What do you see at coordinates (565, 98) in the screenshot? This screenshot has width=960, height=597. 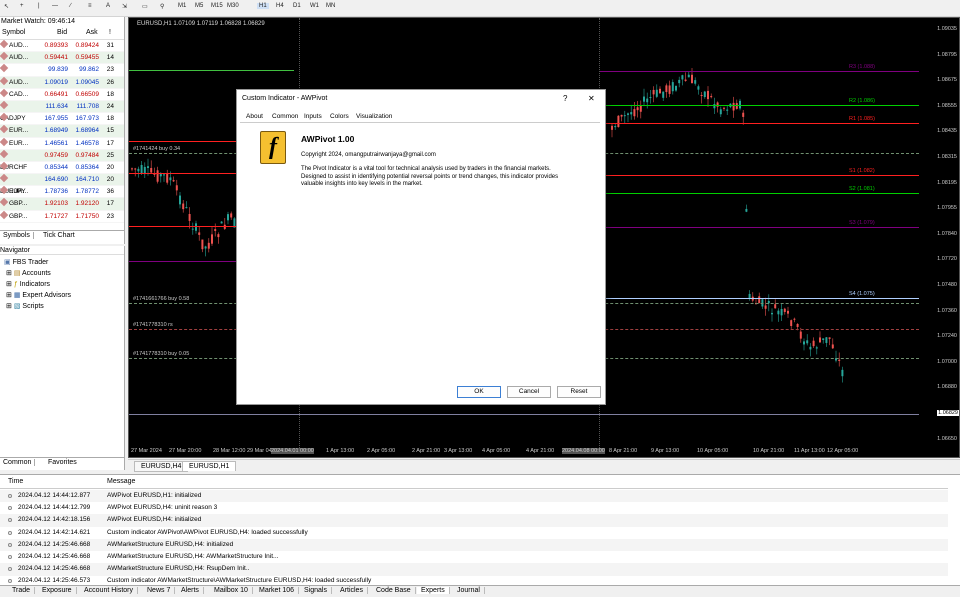 I see `help-button: ?` at bounding box center [565, 98].